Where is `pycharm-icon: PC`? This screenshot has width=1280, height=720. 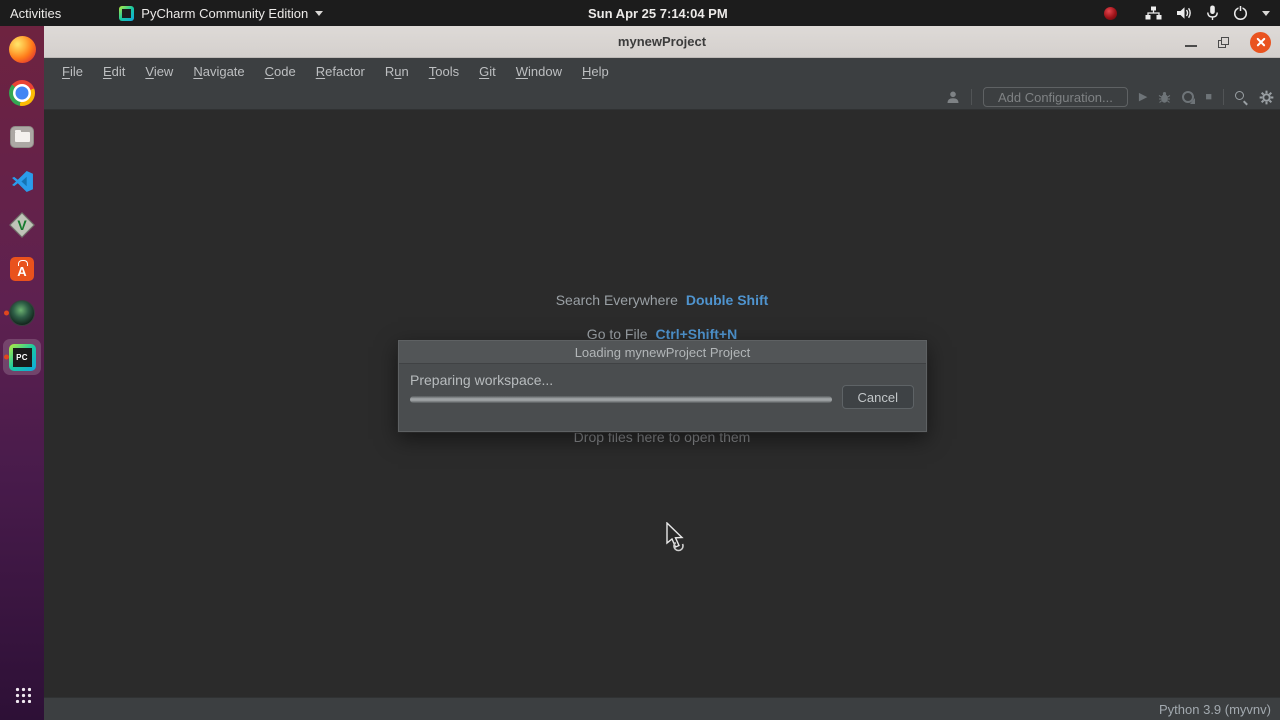
pycharm-icon: PC is located at coordinates (22, 357).